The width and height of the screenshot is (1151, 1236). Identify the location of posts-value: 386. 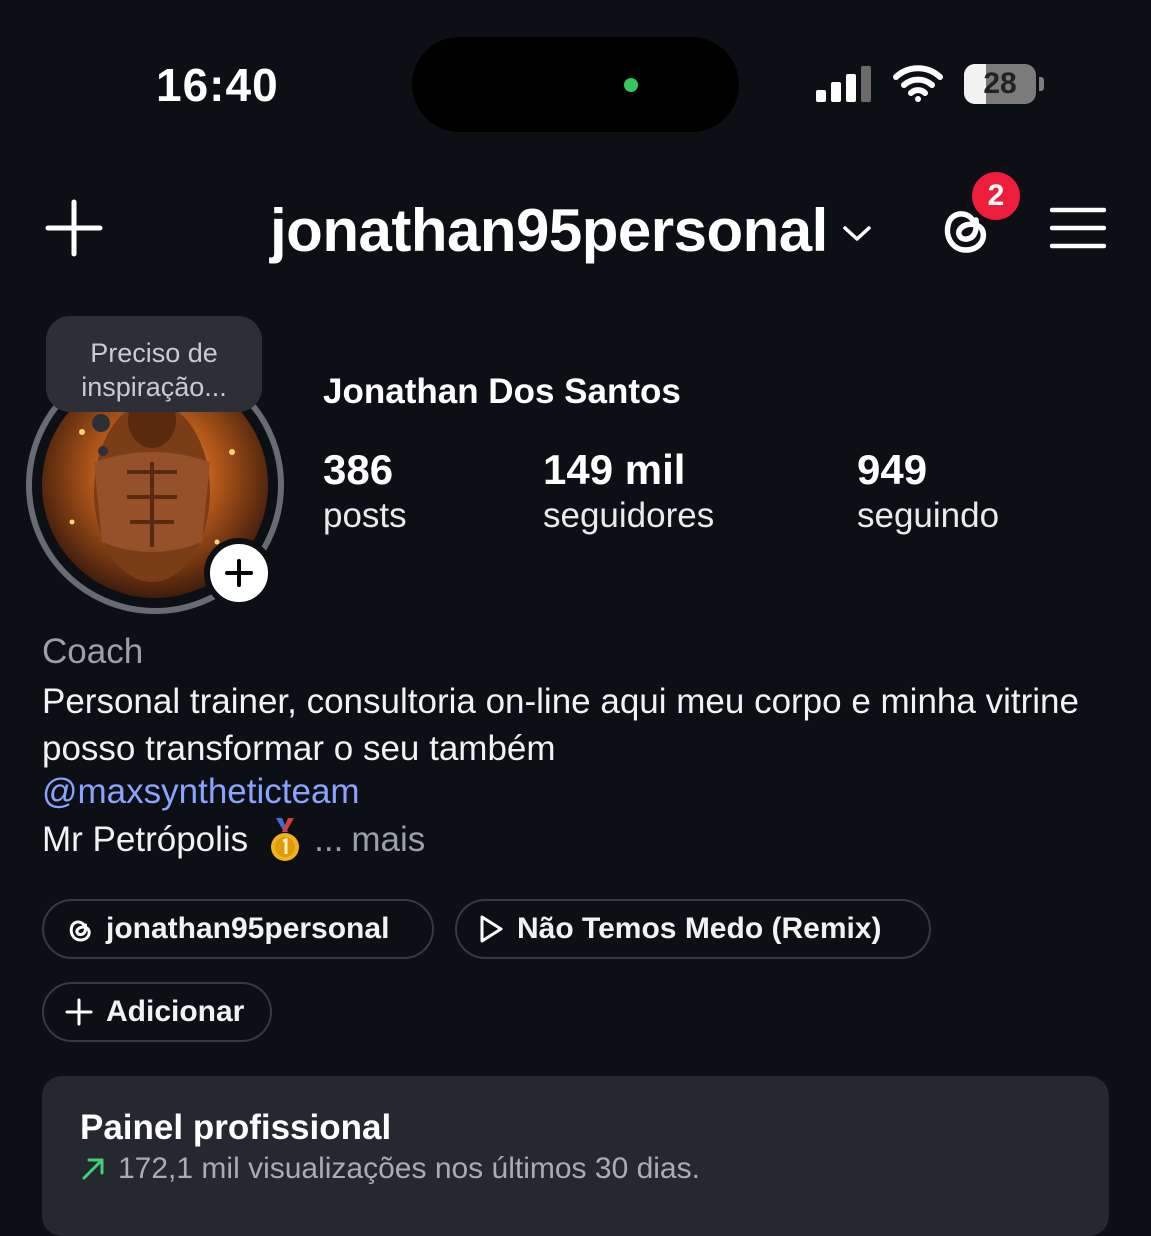
(358, 469).